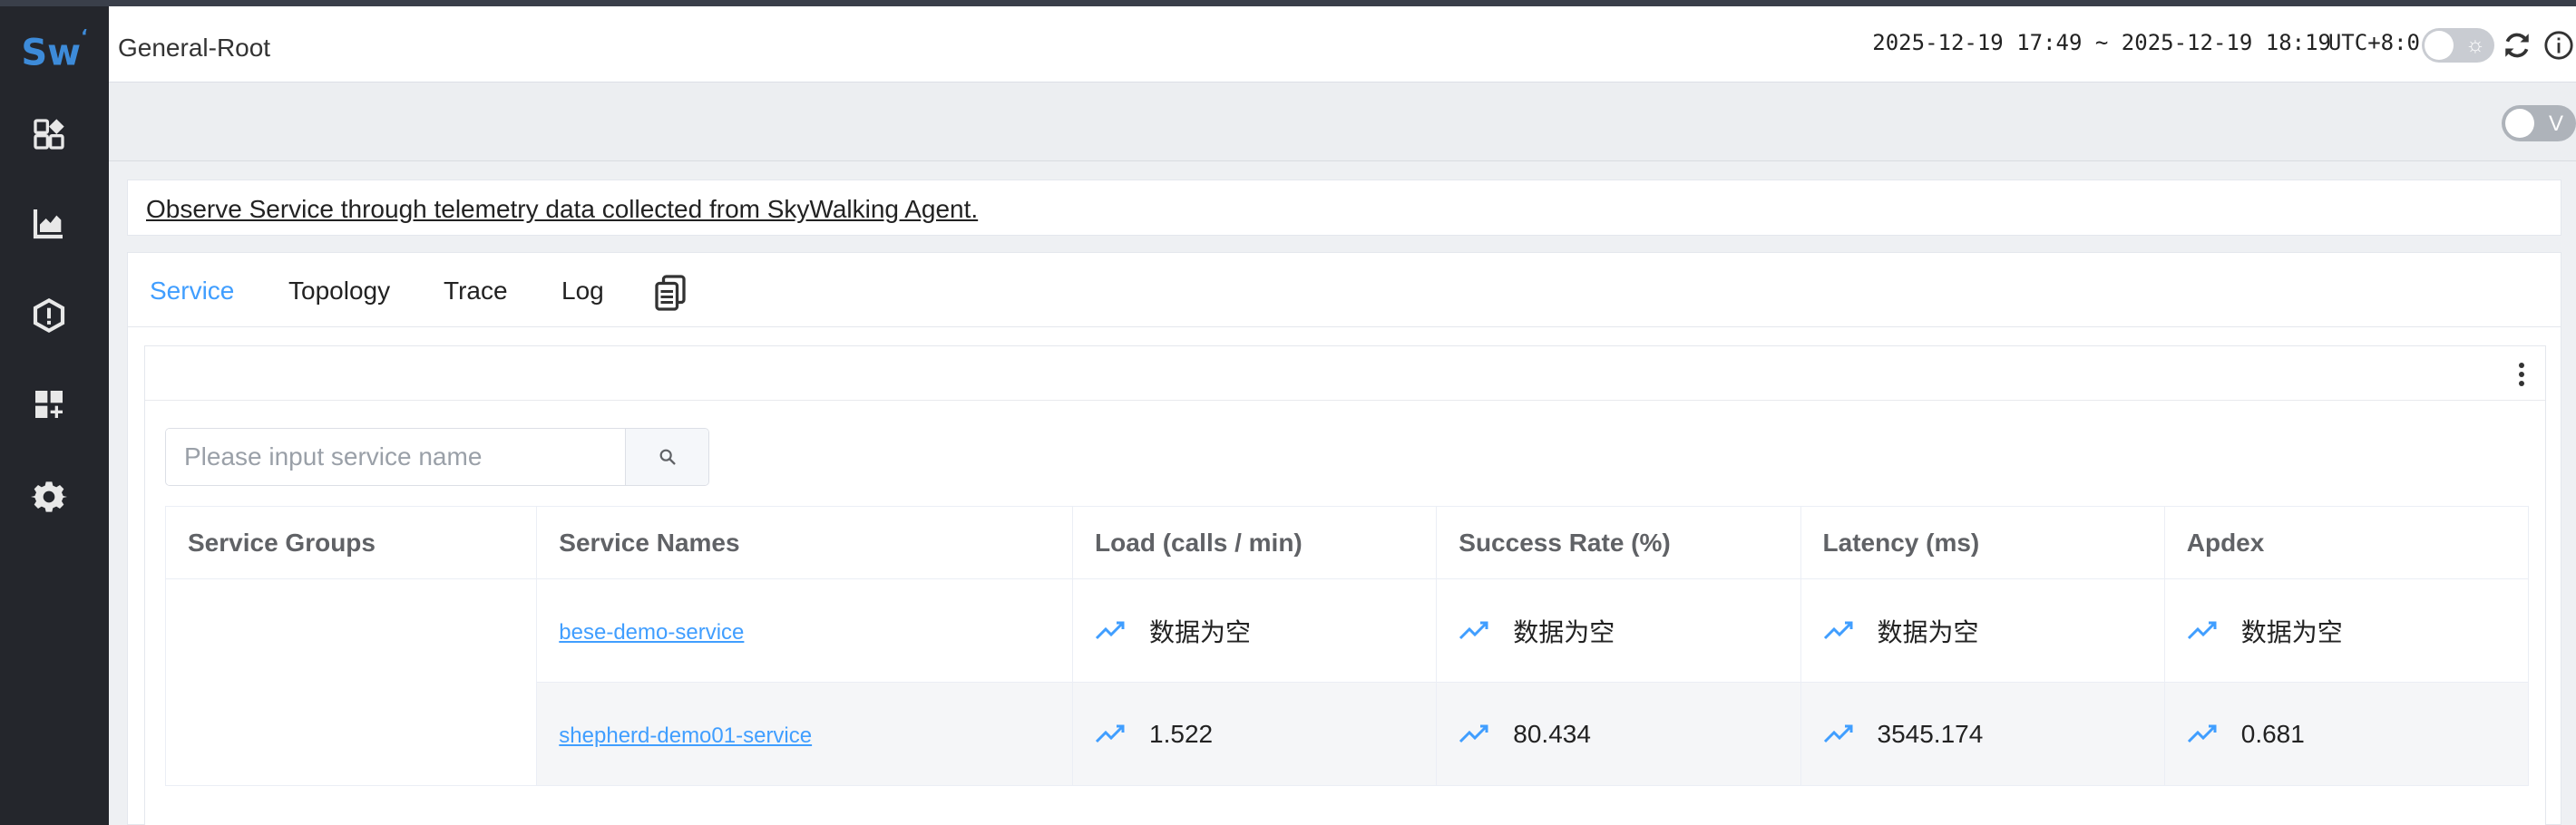 This screenshot has width=2576, height=825. Describe the element at coordinates (1552, 733) in the screenshot. I see `metric-value: 80.434` at that location.